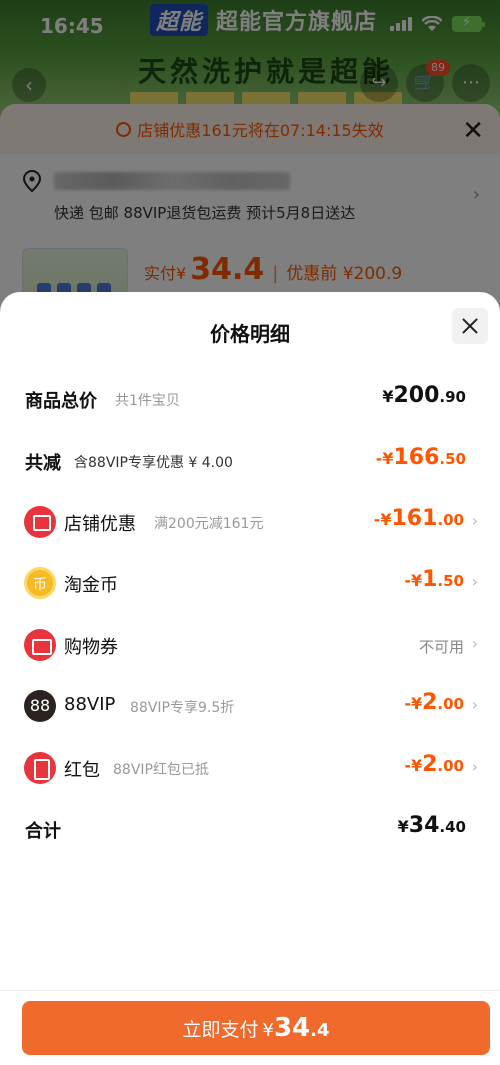 The image size is (500, 1065). Describe the element at coordinates (153, 463) in the screenshot. I see `row-sub: 含88VIP专享优惠 ¥ 4.00` at that location.